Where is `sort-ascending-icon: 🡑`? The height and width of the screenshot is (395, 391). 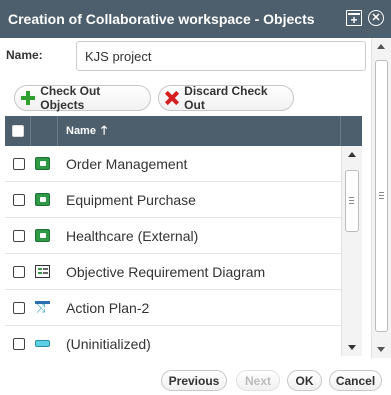 sort-ascending-icon: 🡑 is located at coordinates (104, 129).